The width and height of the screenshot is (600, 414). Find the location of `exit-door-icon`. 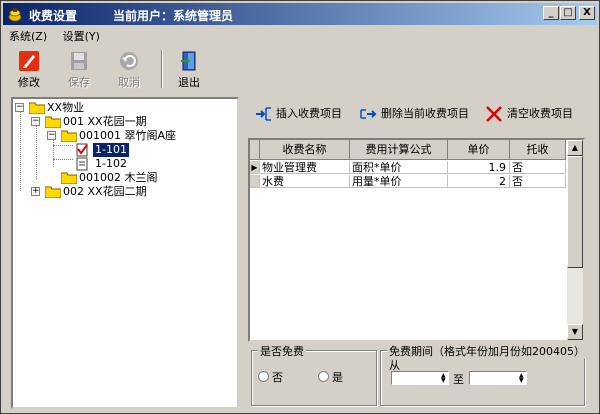

exit-door-icon is located at coordinates (188, 61).